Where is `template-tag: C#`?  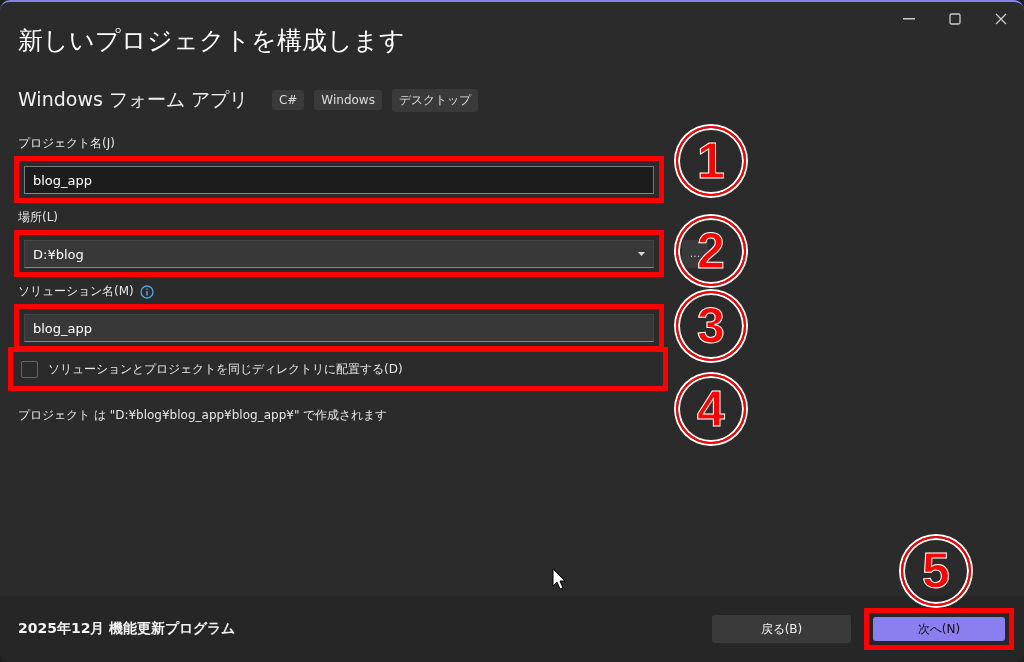
template-tag: C# is located at coordinates (288, 100).